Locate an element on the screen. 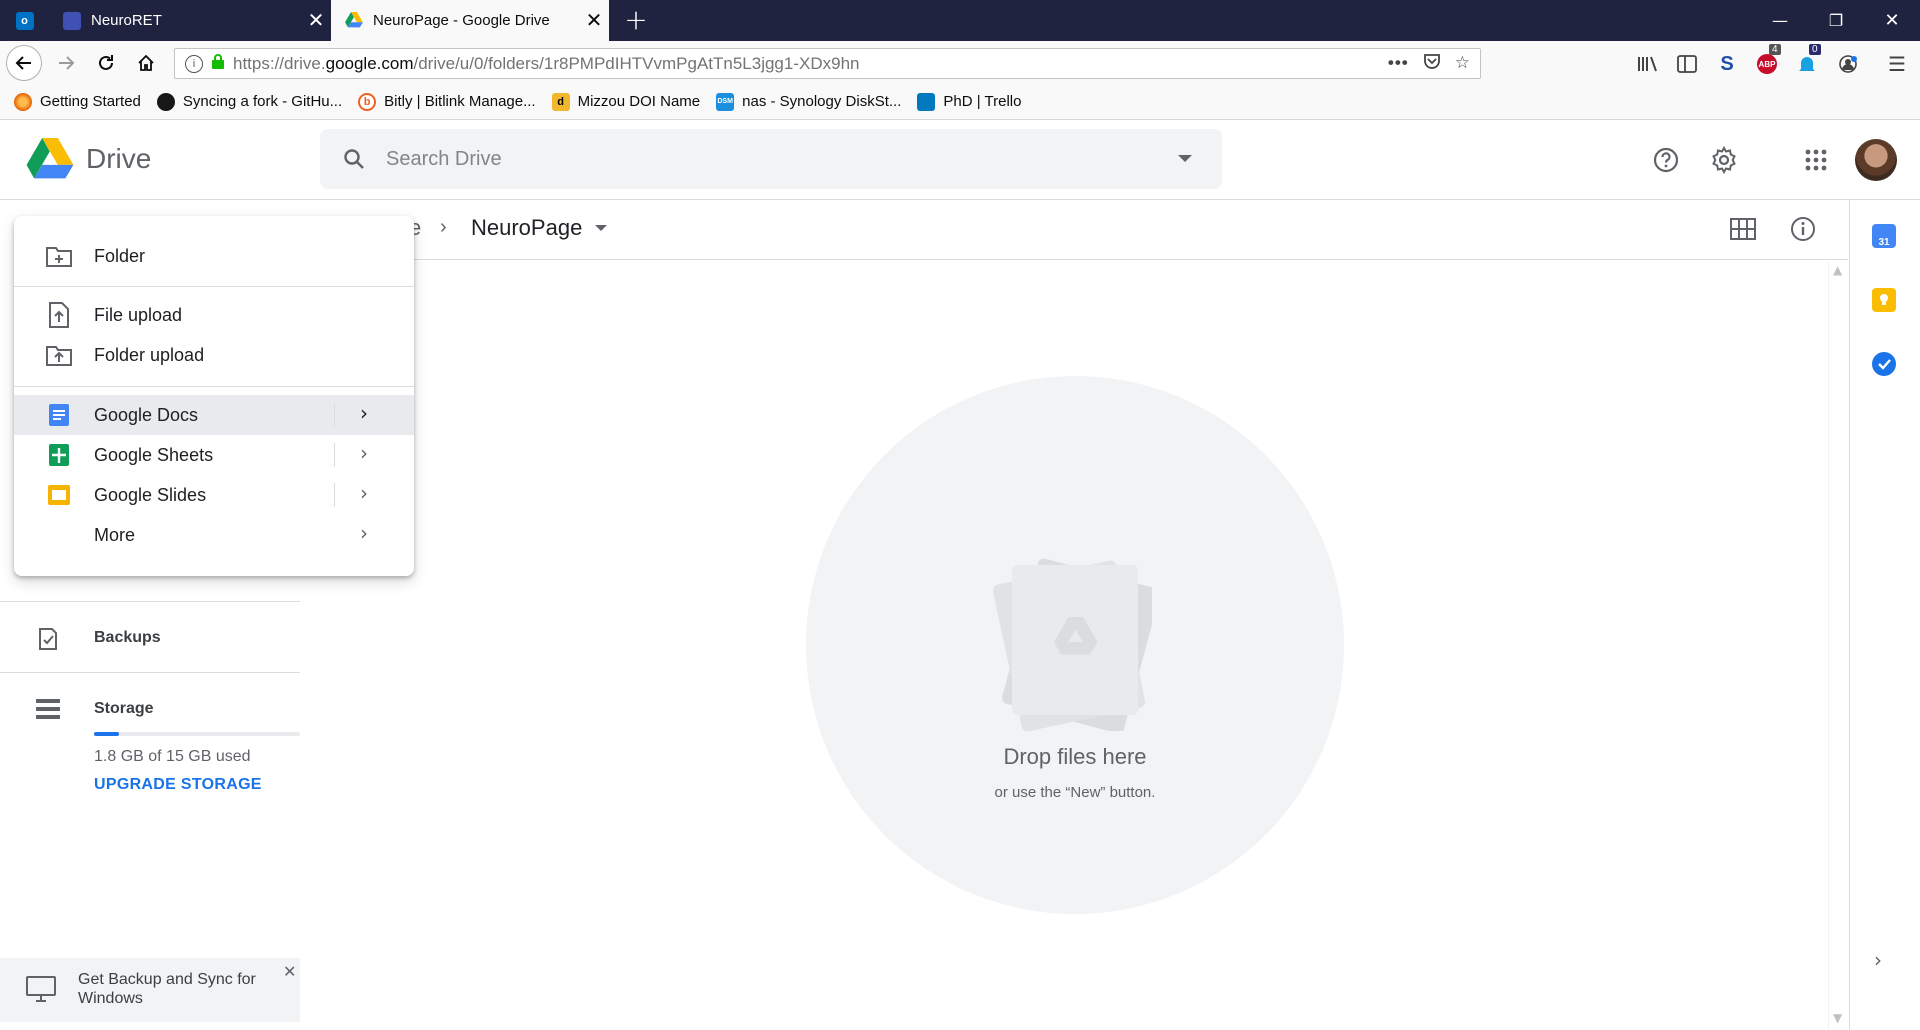 This screenshot has width=1920, height=1030. upgrade-storage-link: UPGRADE STORAGE is located at coordinates (178, 785).